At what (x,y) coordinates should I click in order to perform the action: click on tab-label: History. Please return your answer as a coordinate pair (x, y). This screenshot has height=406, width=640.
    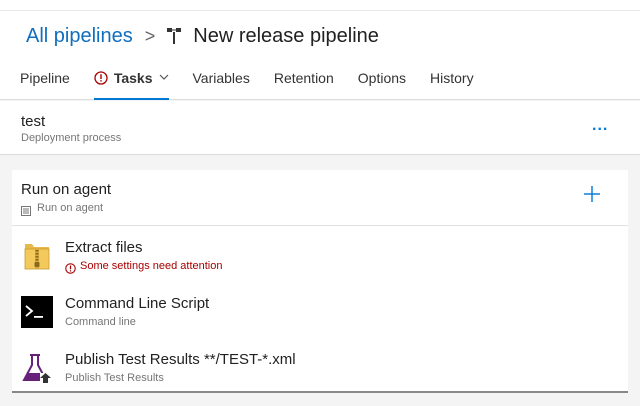
    Looking at the image, I should click on (452, 78).